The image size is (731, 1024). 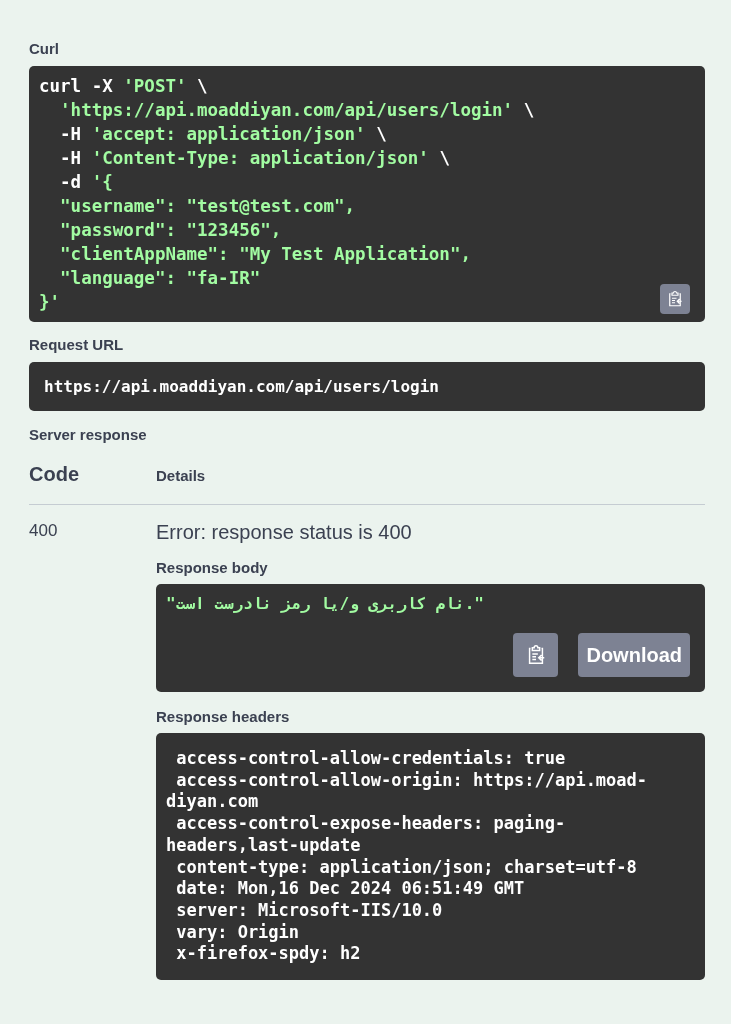 What do you see at coordinates (536, 655) in the screenshot?
I see `copy-button` at bounding box center [536, 655].